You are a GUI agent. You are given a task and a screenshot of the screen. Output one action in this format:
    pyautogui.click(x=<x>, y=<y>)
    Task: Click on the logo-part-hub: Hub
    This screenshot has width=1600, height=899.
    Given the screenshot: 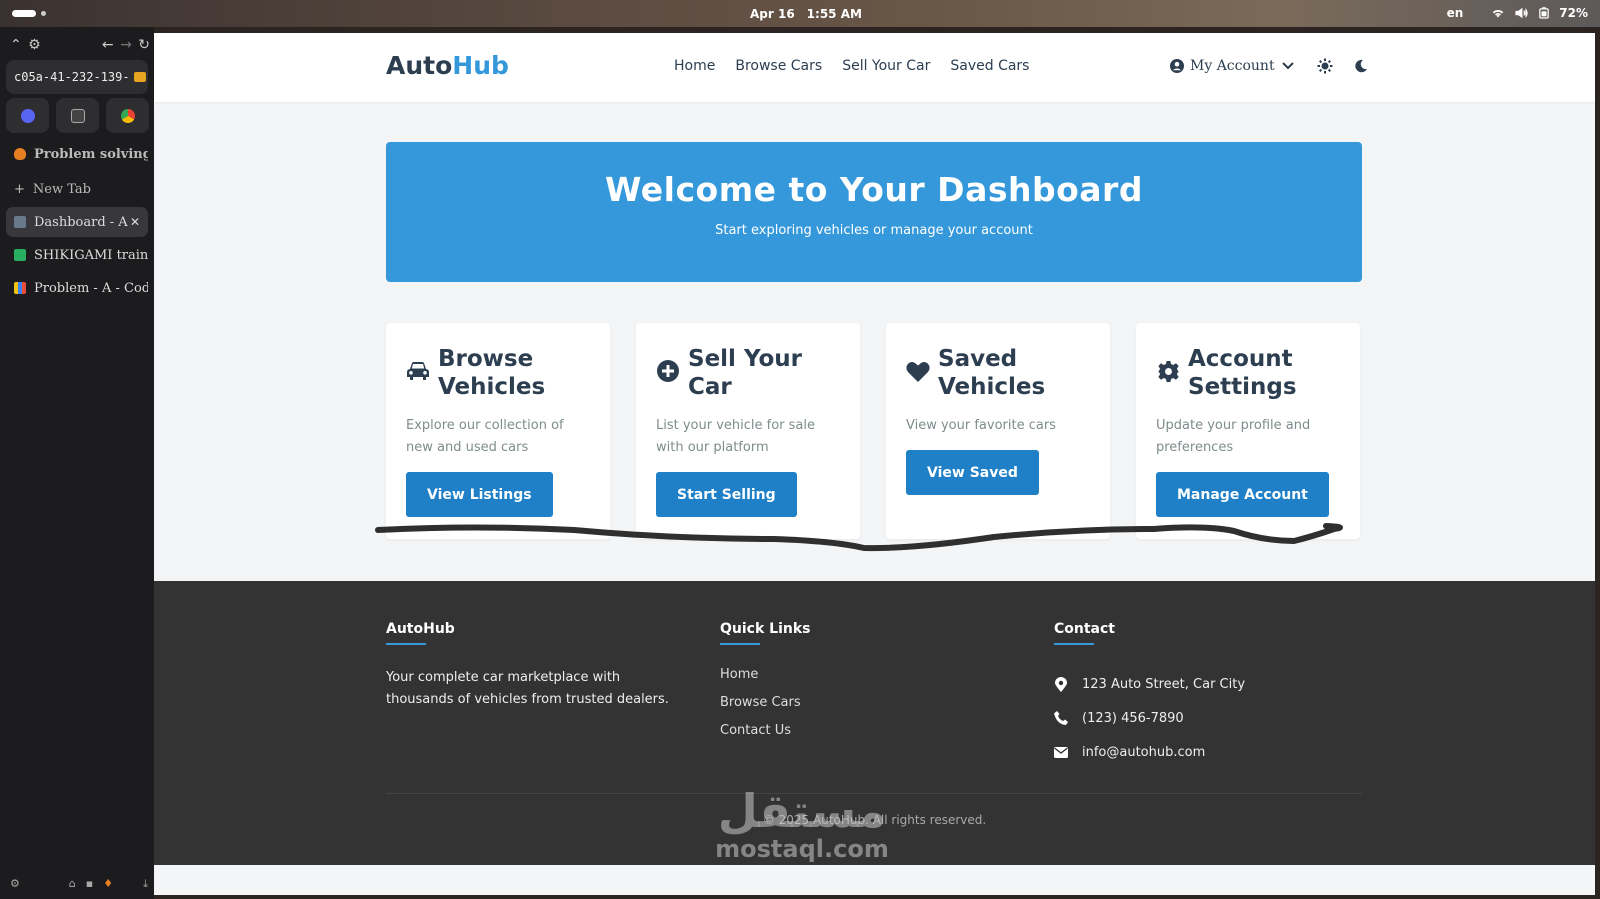 What is the action you would take?
    pyautogui.click(x=480, y=65)
    